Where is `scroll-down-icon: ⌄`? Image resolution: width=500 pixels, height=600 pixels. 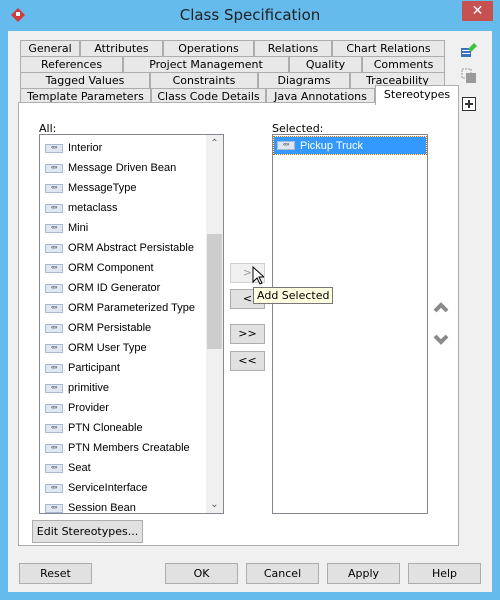
scroll-down-icon: ⌄ is located at coordinates (214, 504).